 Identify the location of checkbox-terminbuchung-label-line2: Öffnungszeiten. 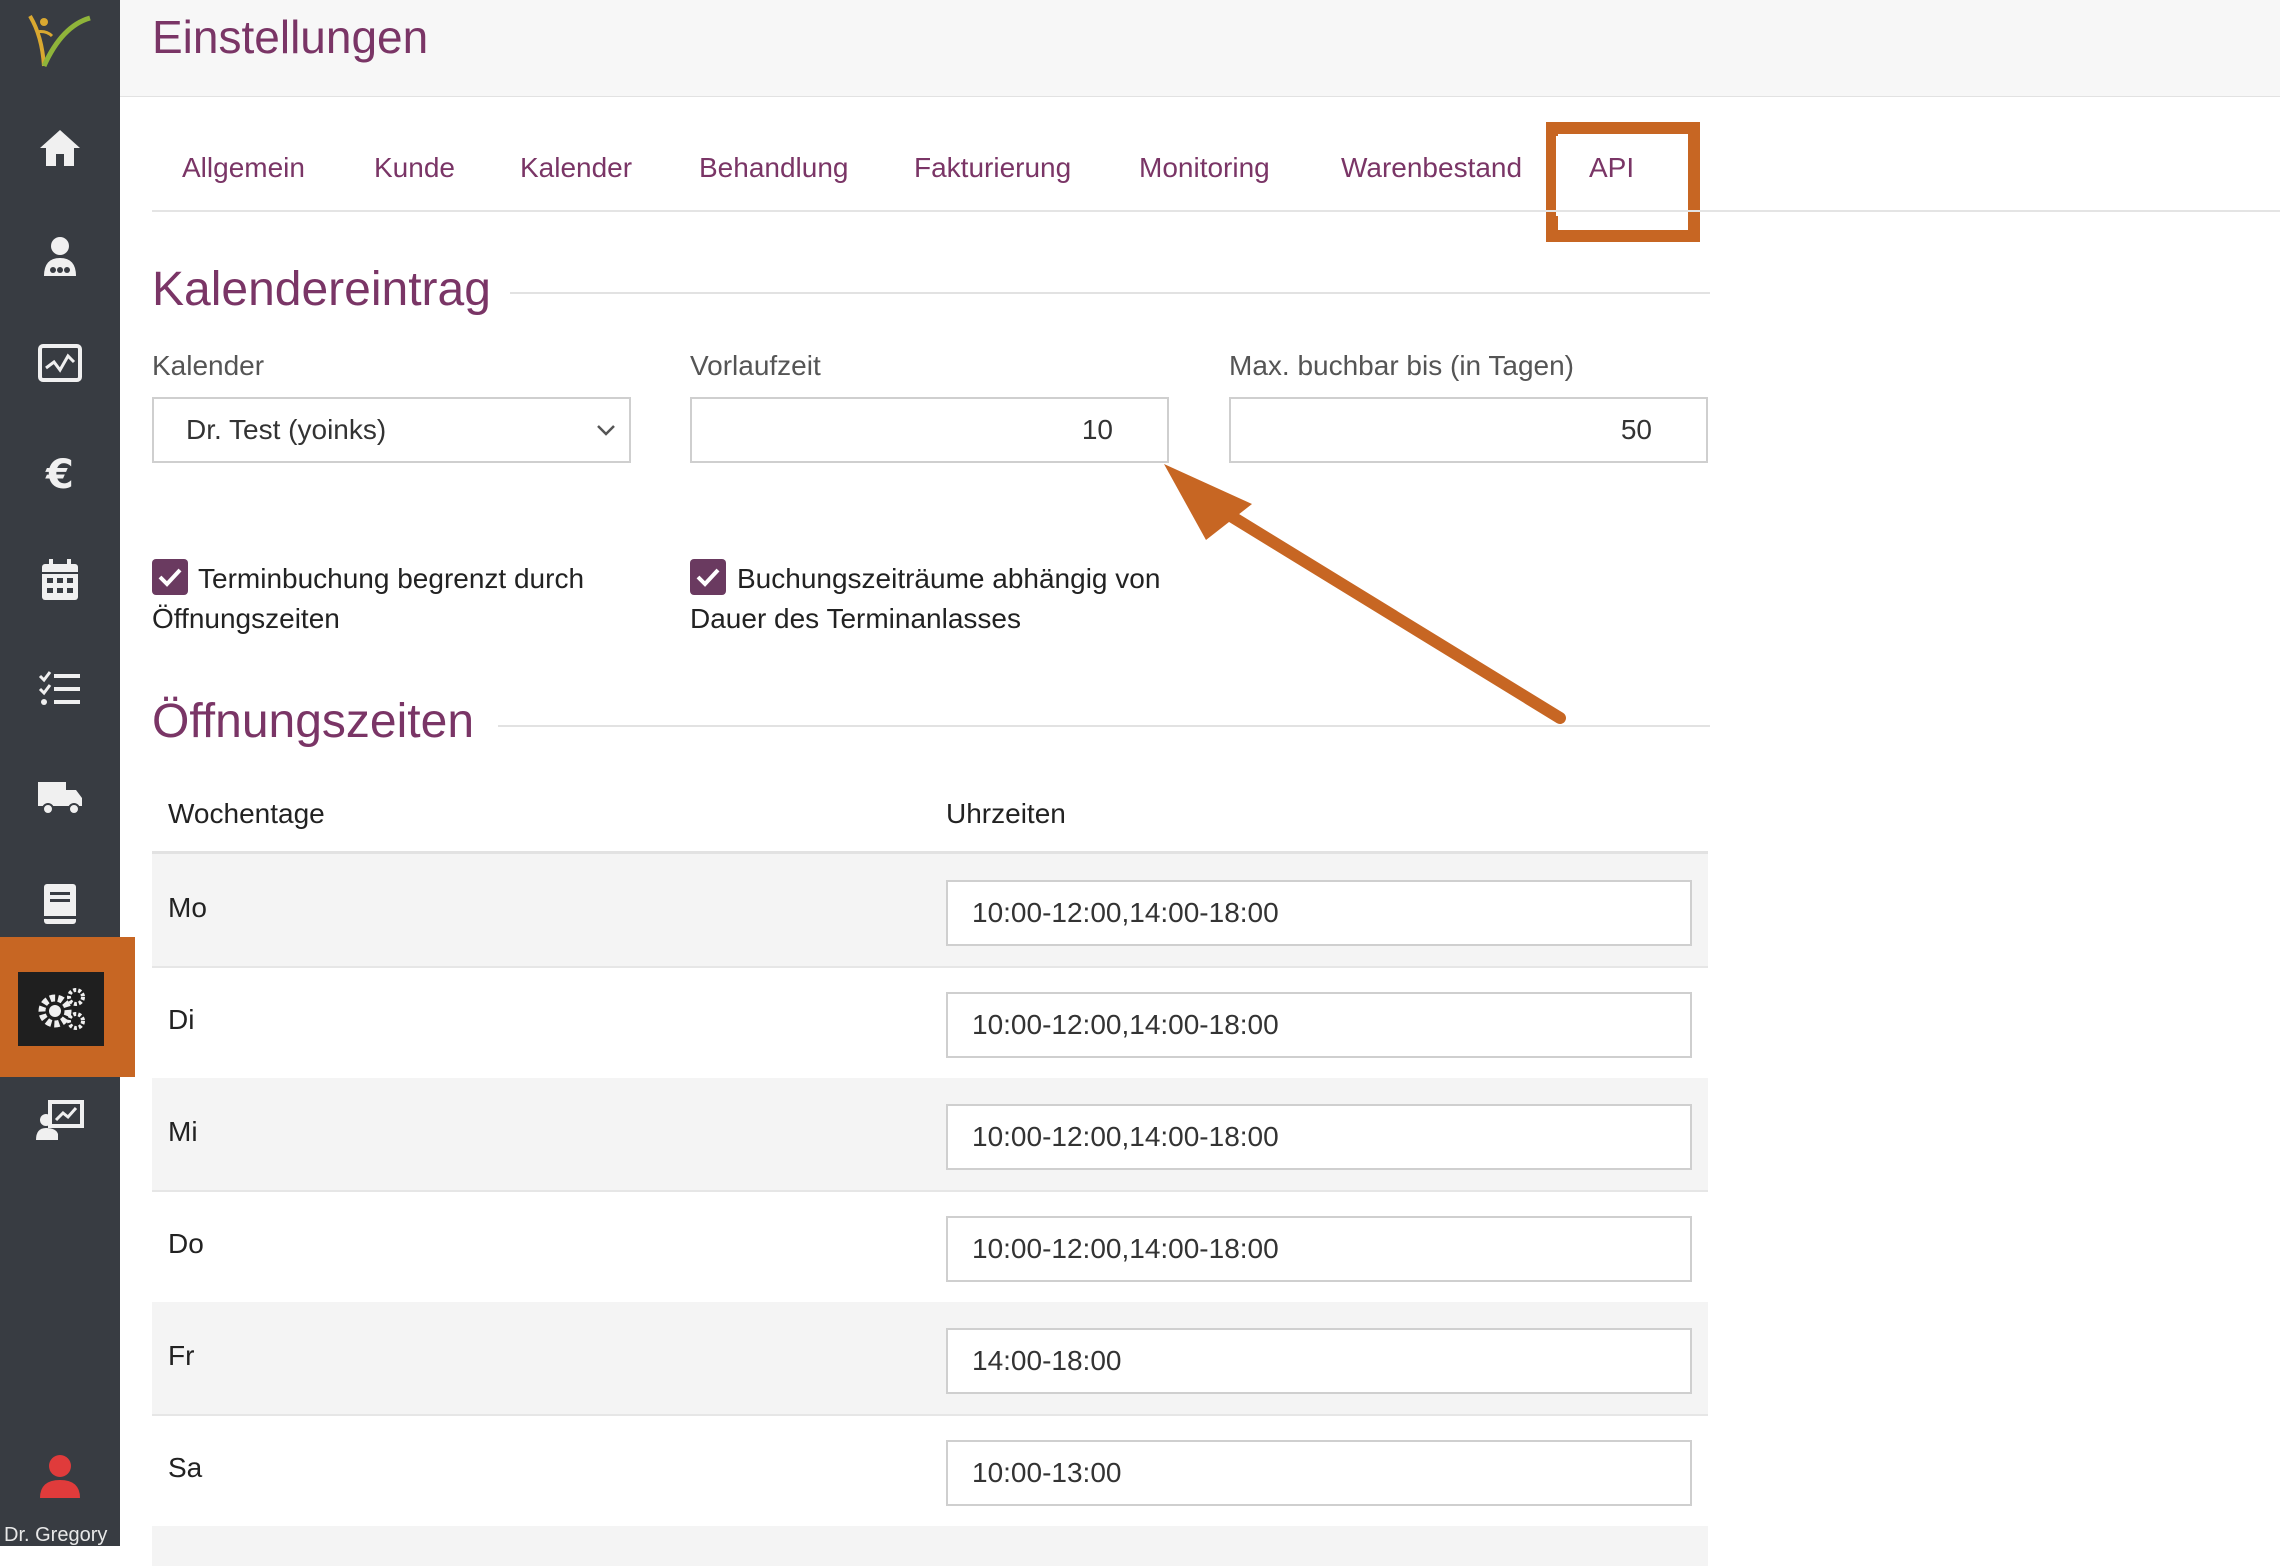
(246, 618).